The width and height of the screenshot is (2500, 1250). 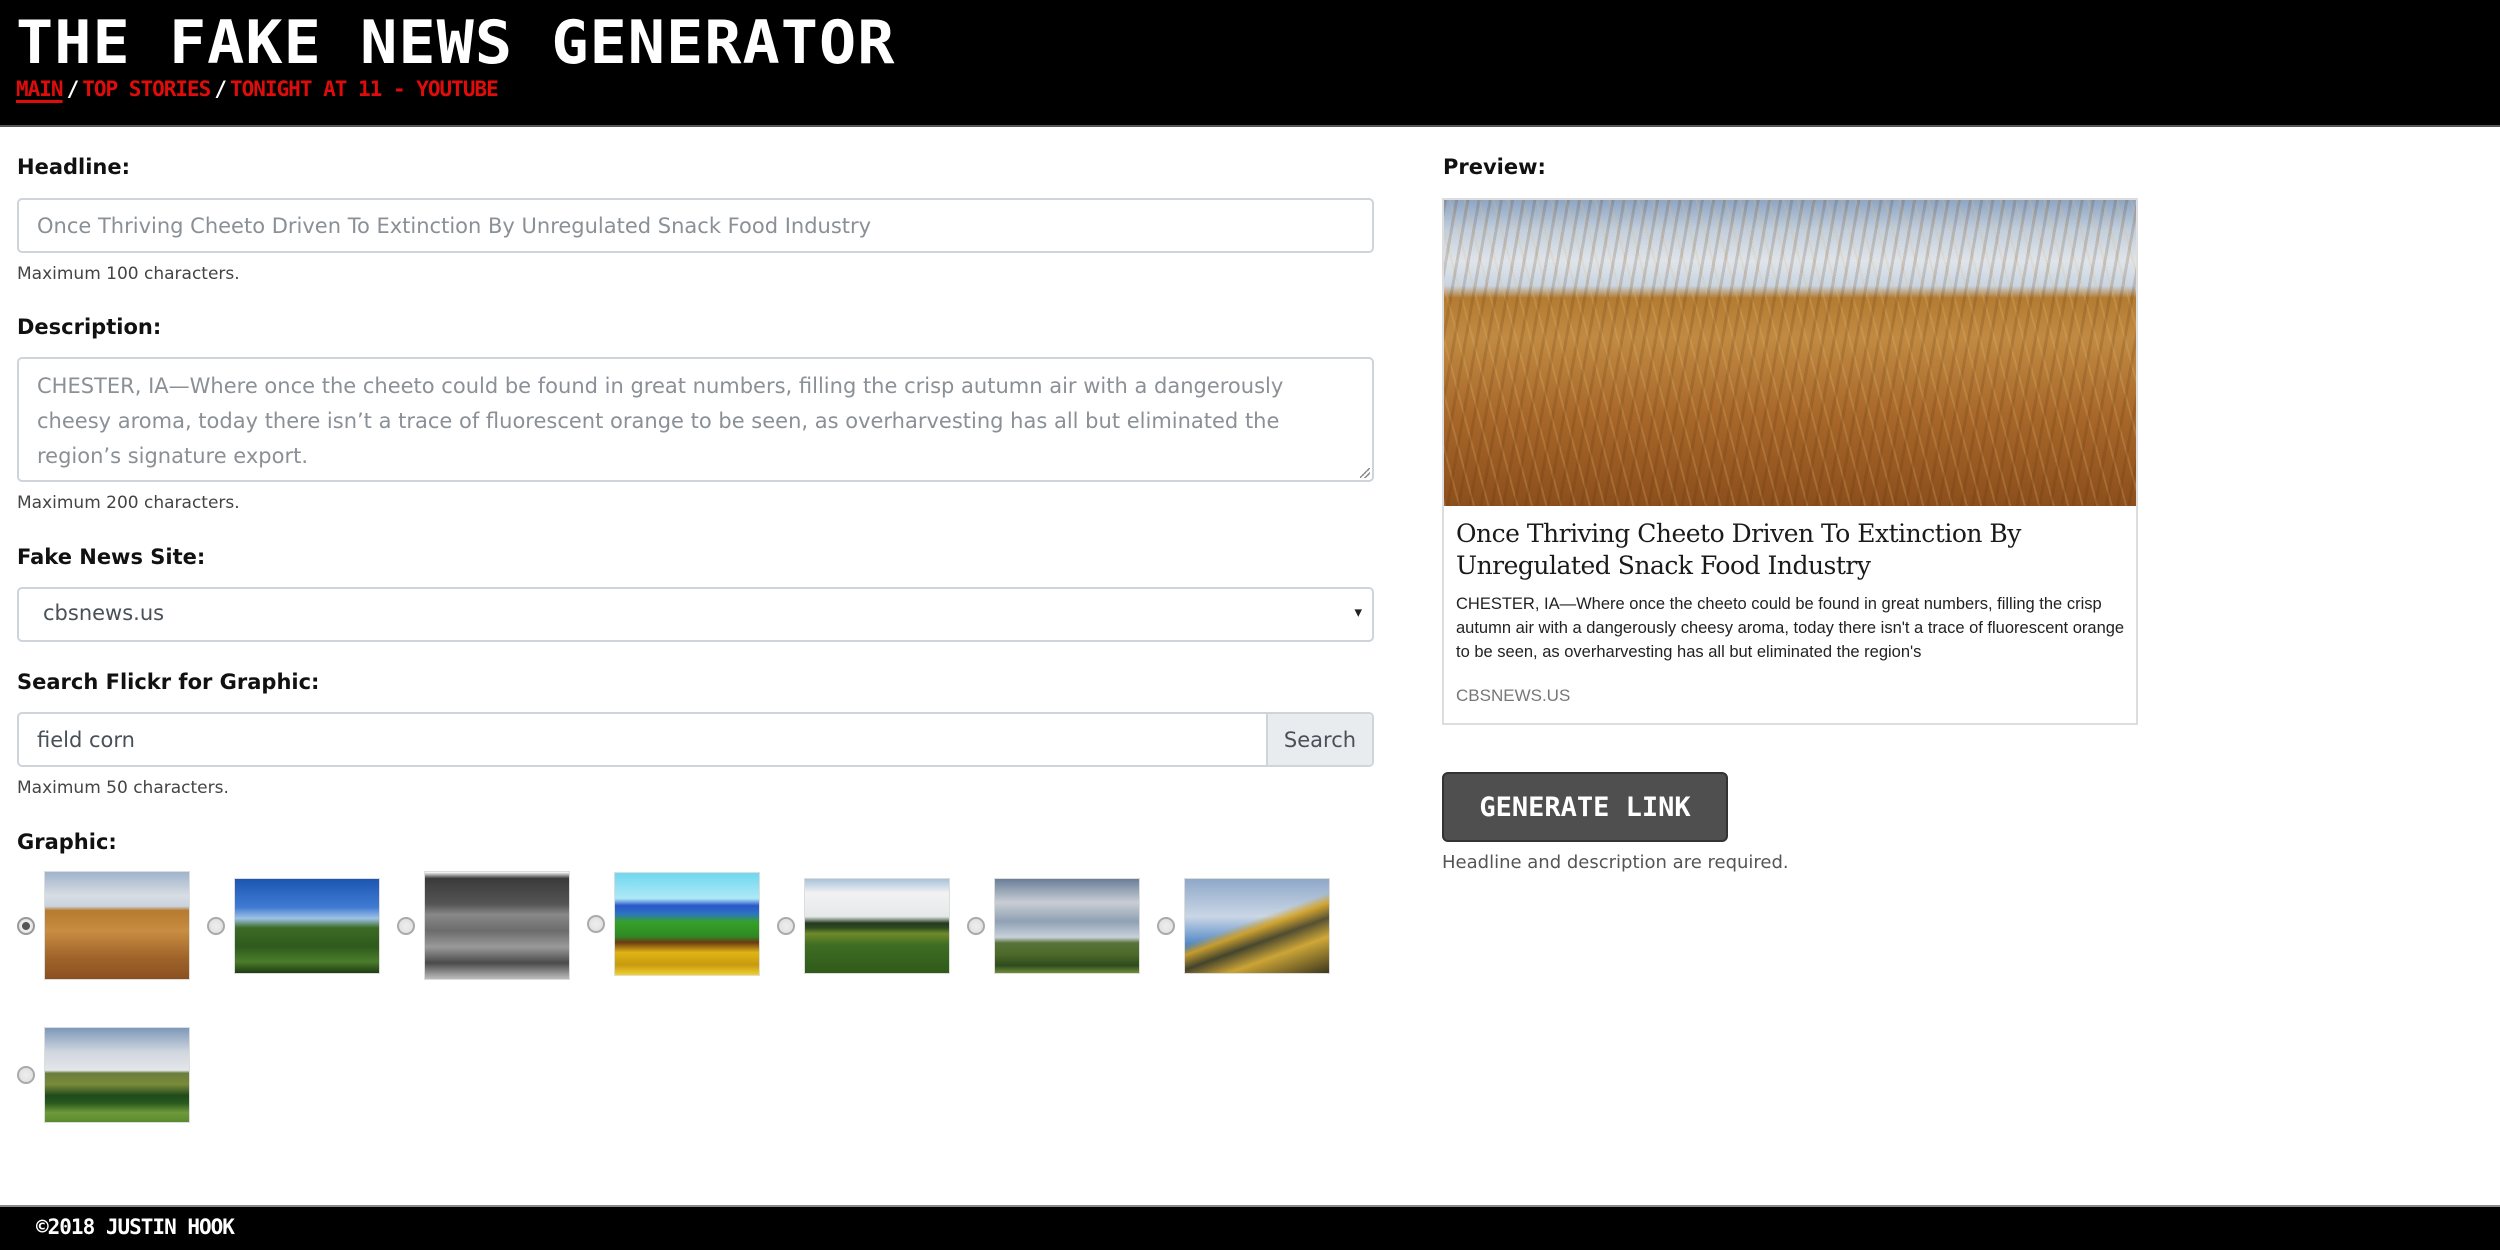 I want to click on description-help: Maximum 200 characters., so click(x=128, y=503).